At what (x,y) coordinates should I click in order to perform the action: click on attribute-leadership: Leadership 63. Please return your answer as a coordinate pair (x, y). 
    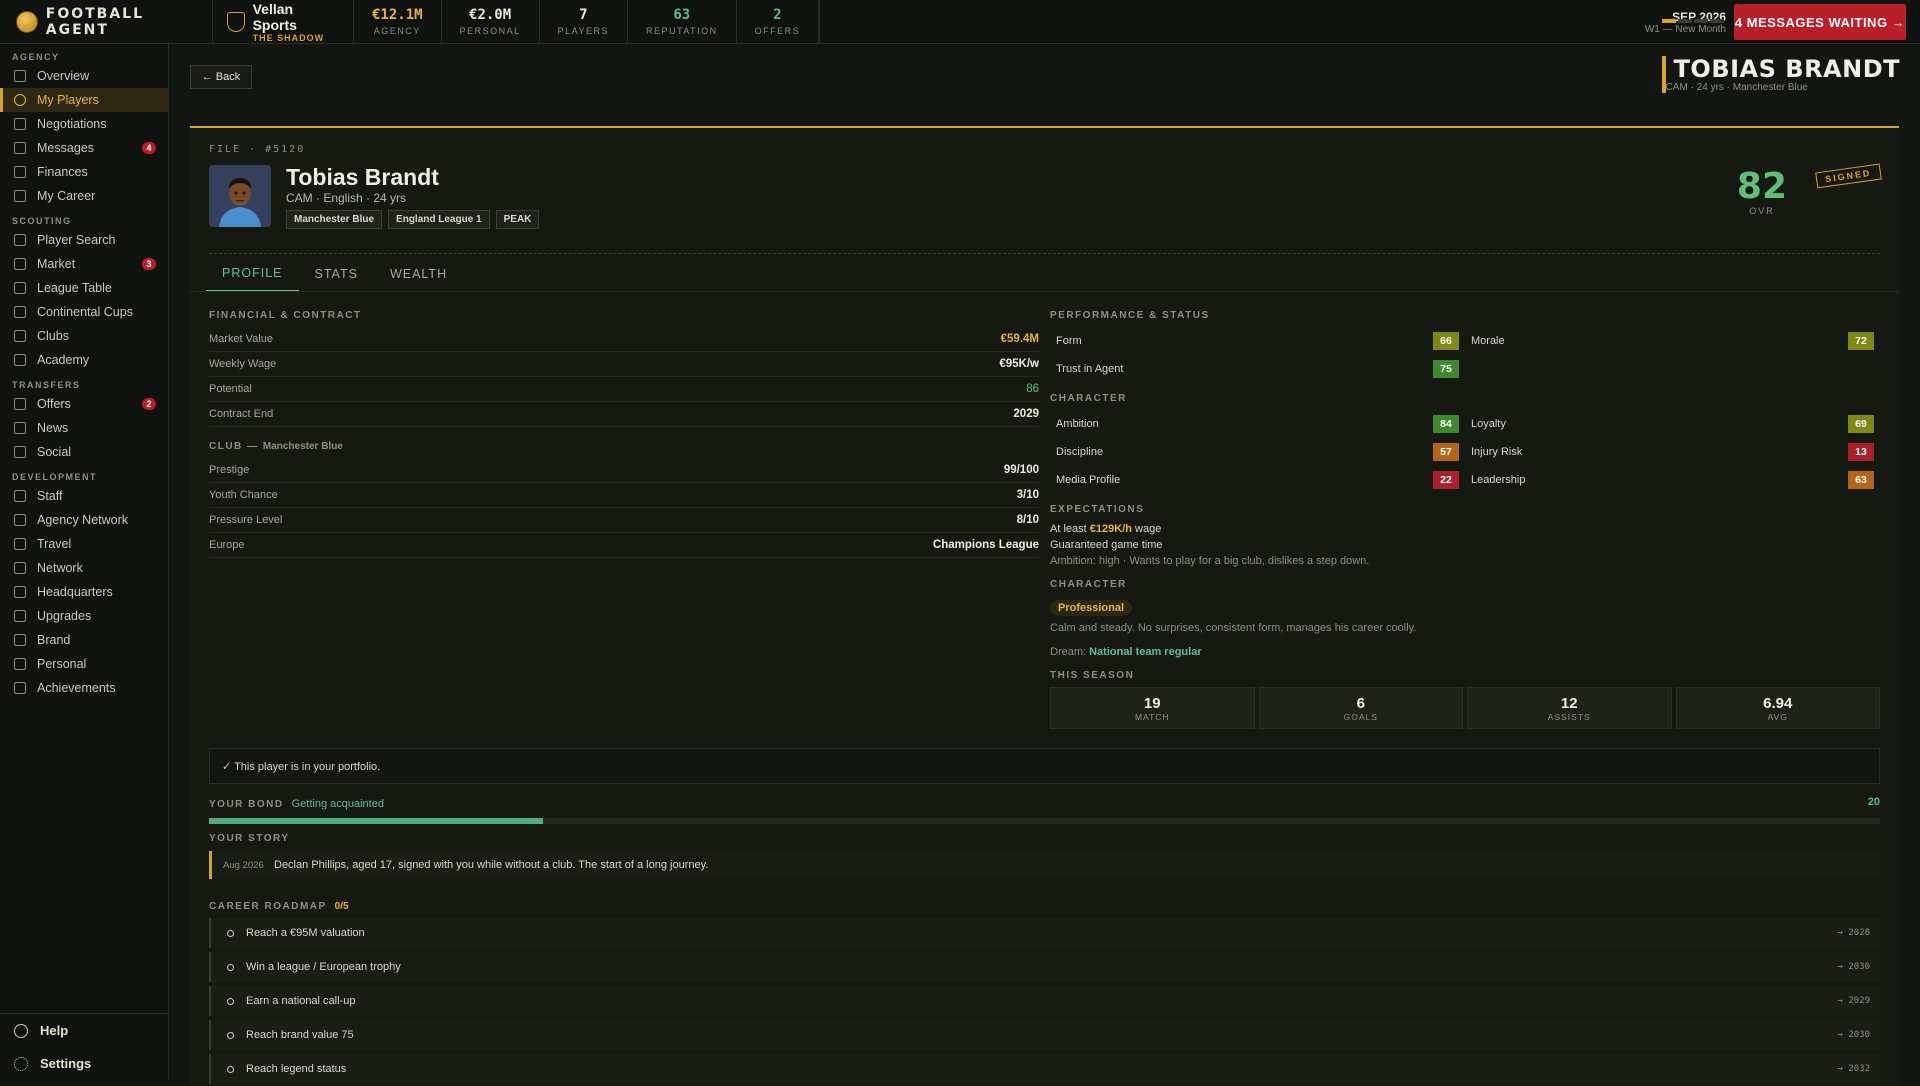
    Looking at the image, I should click on (1672, 480).